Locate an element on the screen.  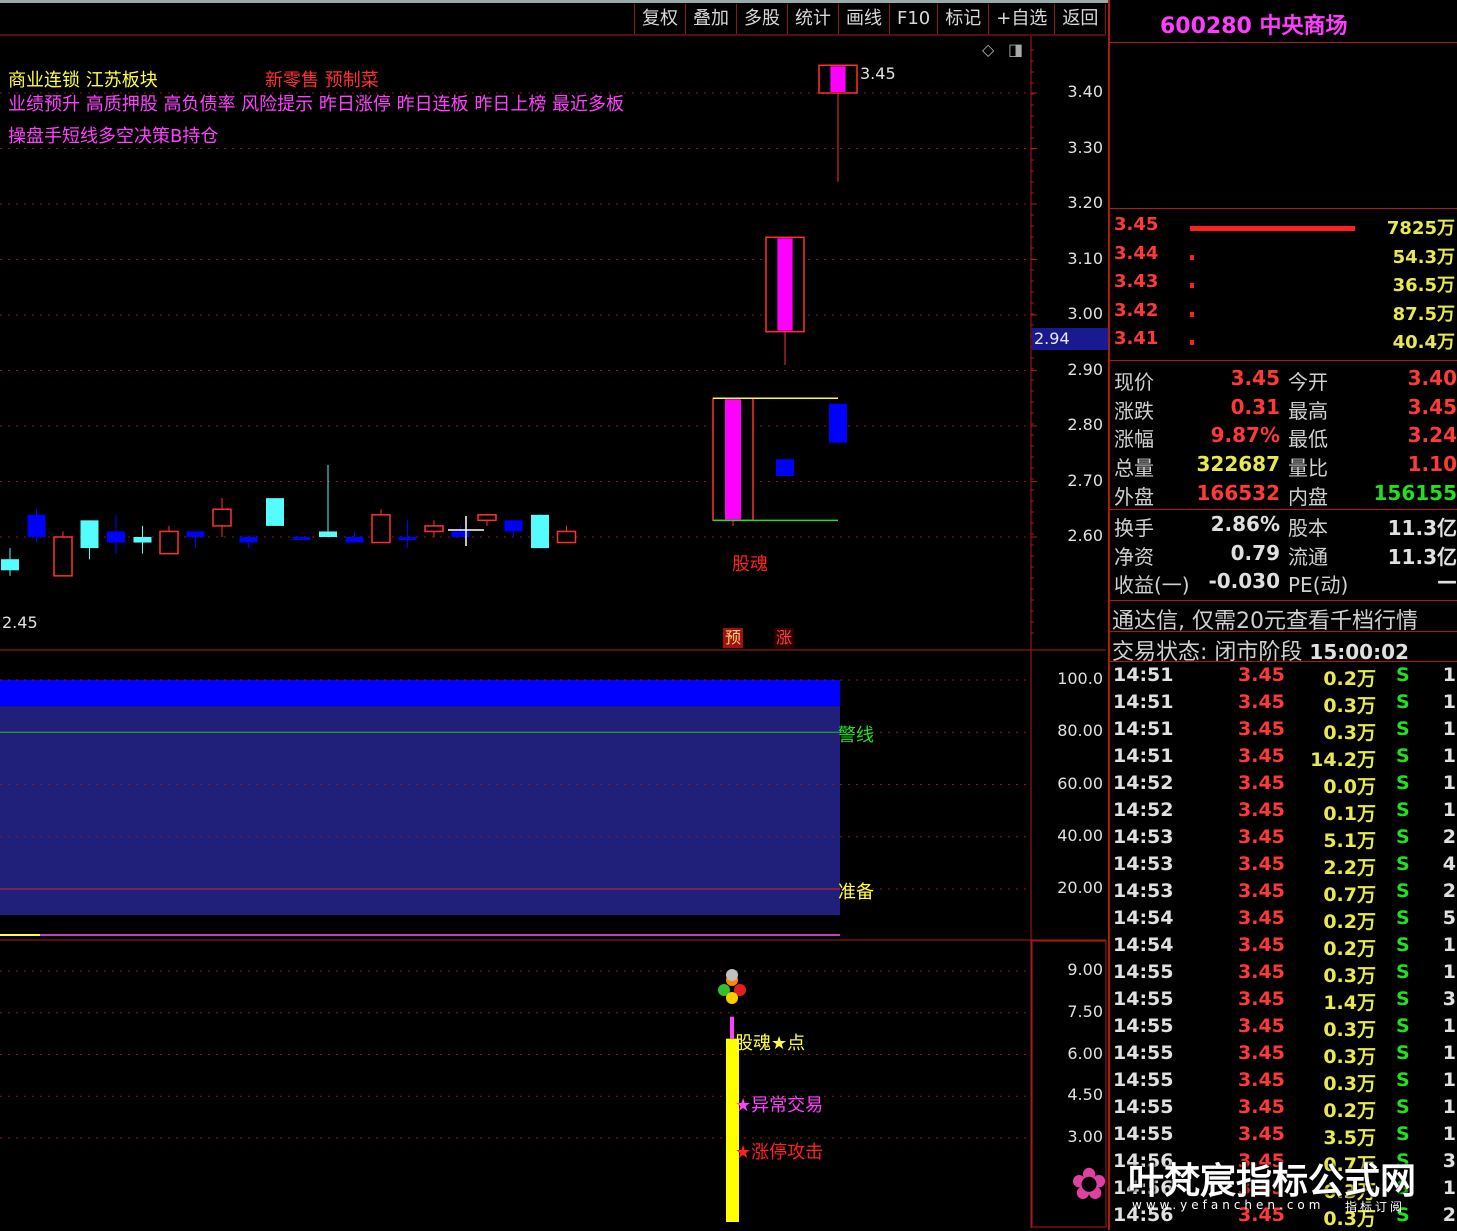
high-price-label: 3.45 is located at coordinates (878, 73).